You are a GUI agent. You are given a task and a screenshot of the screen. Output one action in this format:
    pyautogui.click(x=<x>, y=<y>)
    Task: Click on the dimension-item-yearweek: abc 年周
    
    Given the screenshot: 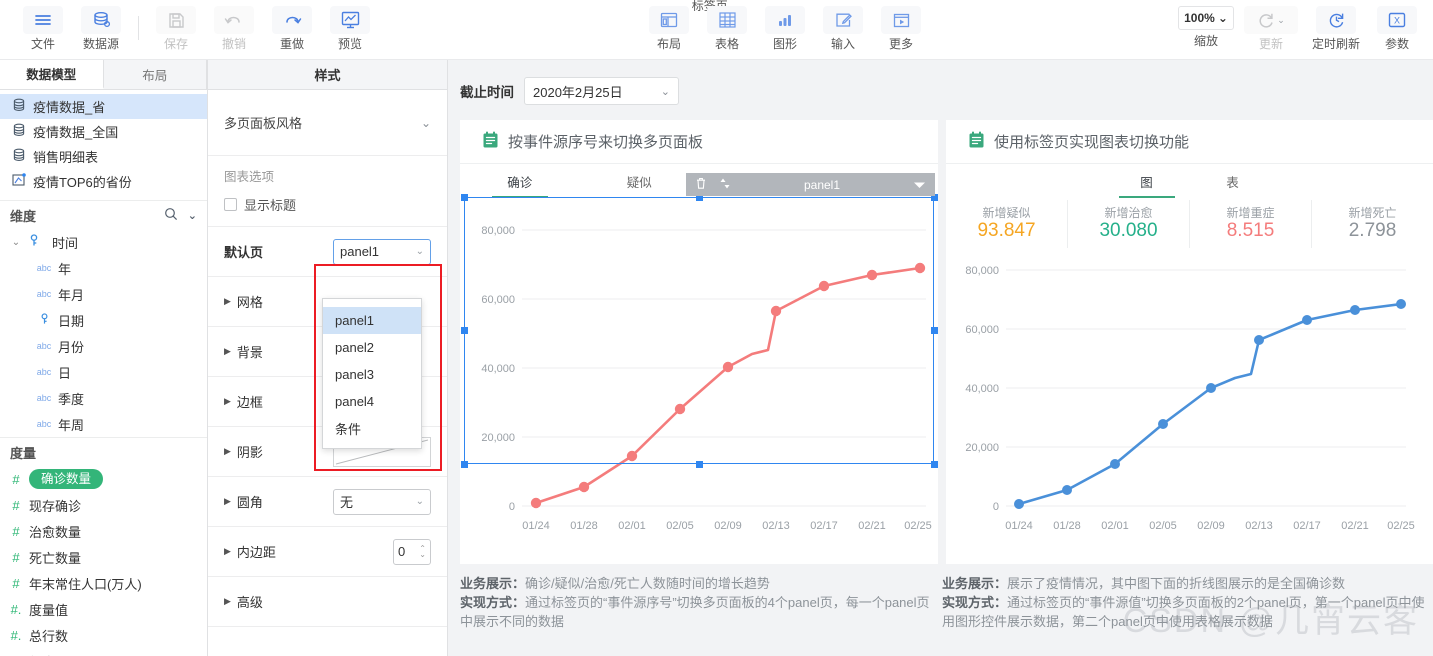 What is the action you would take?
    pyautogui.click(x=103, y=424)
    